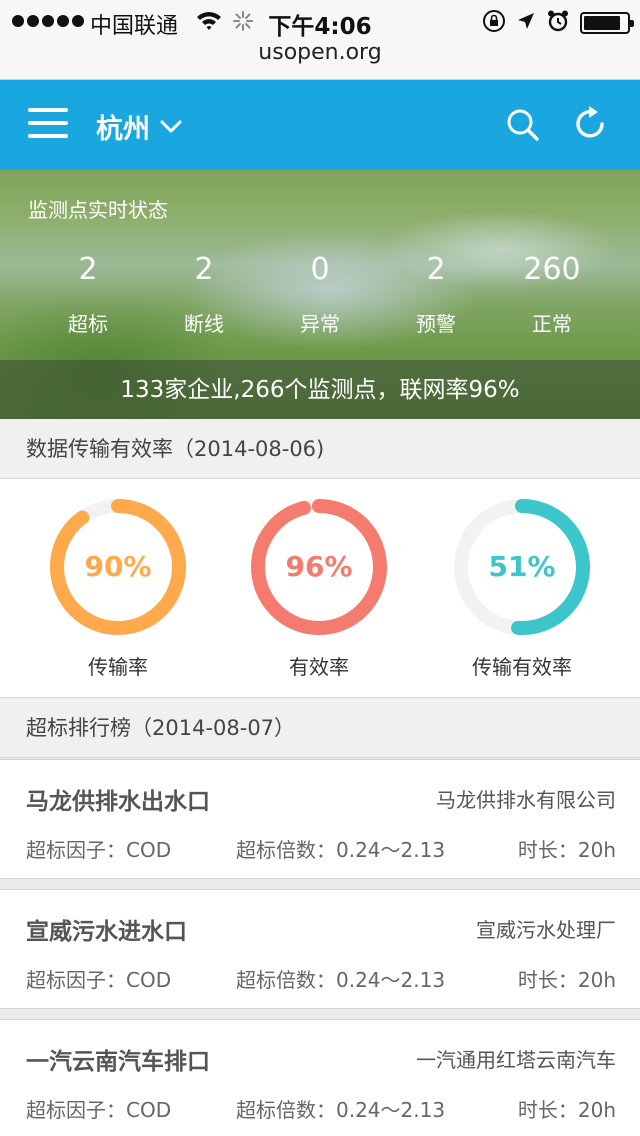 The height and width of the screenshot is (1136, 640). Describe the element at coordinates (118, 1062) in the screenshot. I see `site-name: 一汽云南汽车排口` at that location.